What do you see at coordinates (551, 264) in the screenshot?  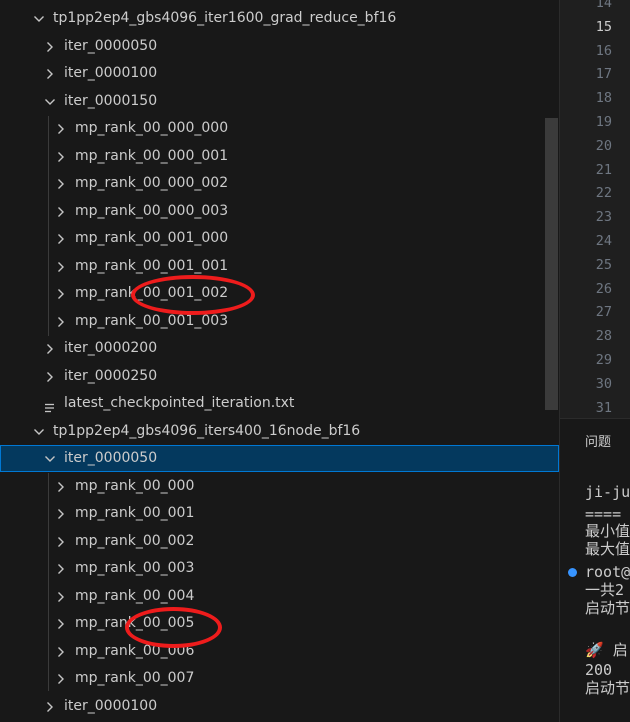 I see `explorer-scrollbar` at bounding box center [551, 264].